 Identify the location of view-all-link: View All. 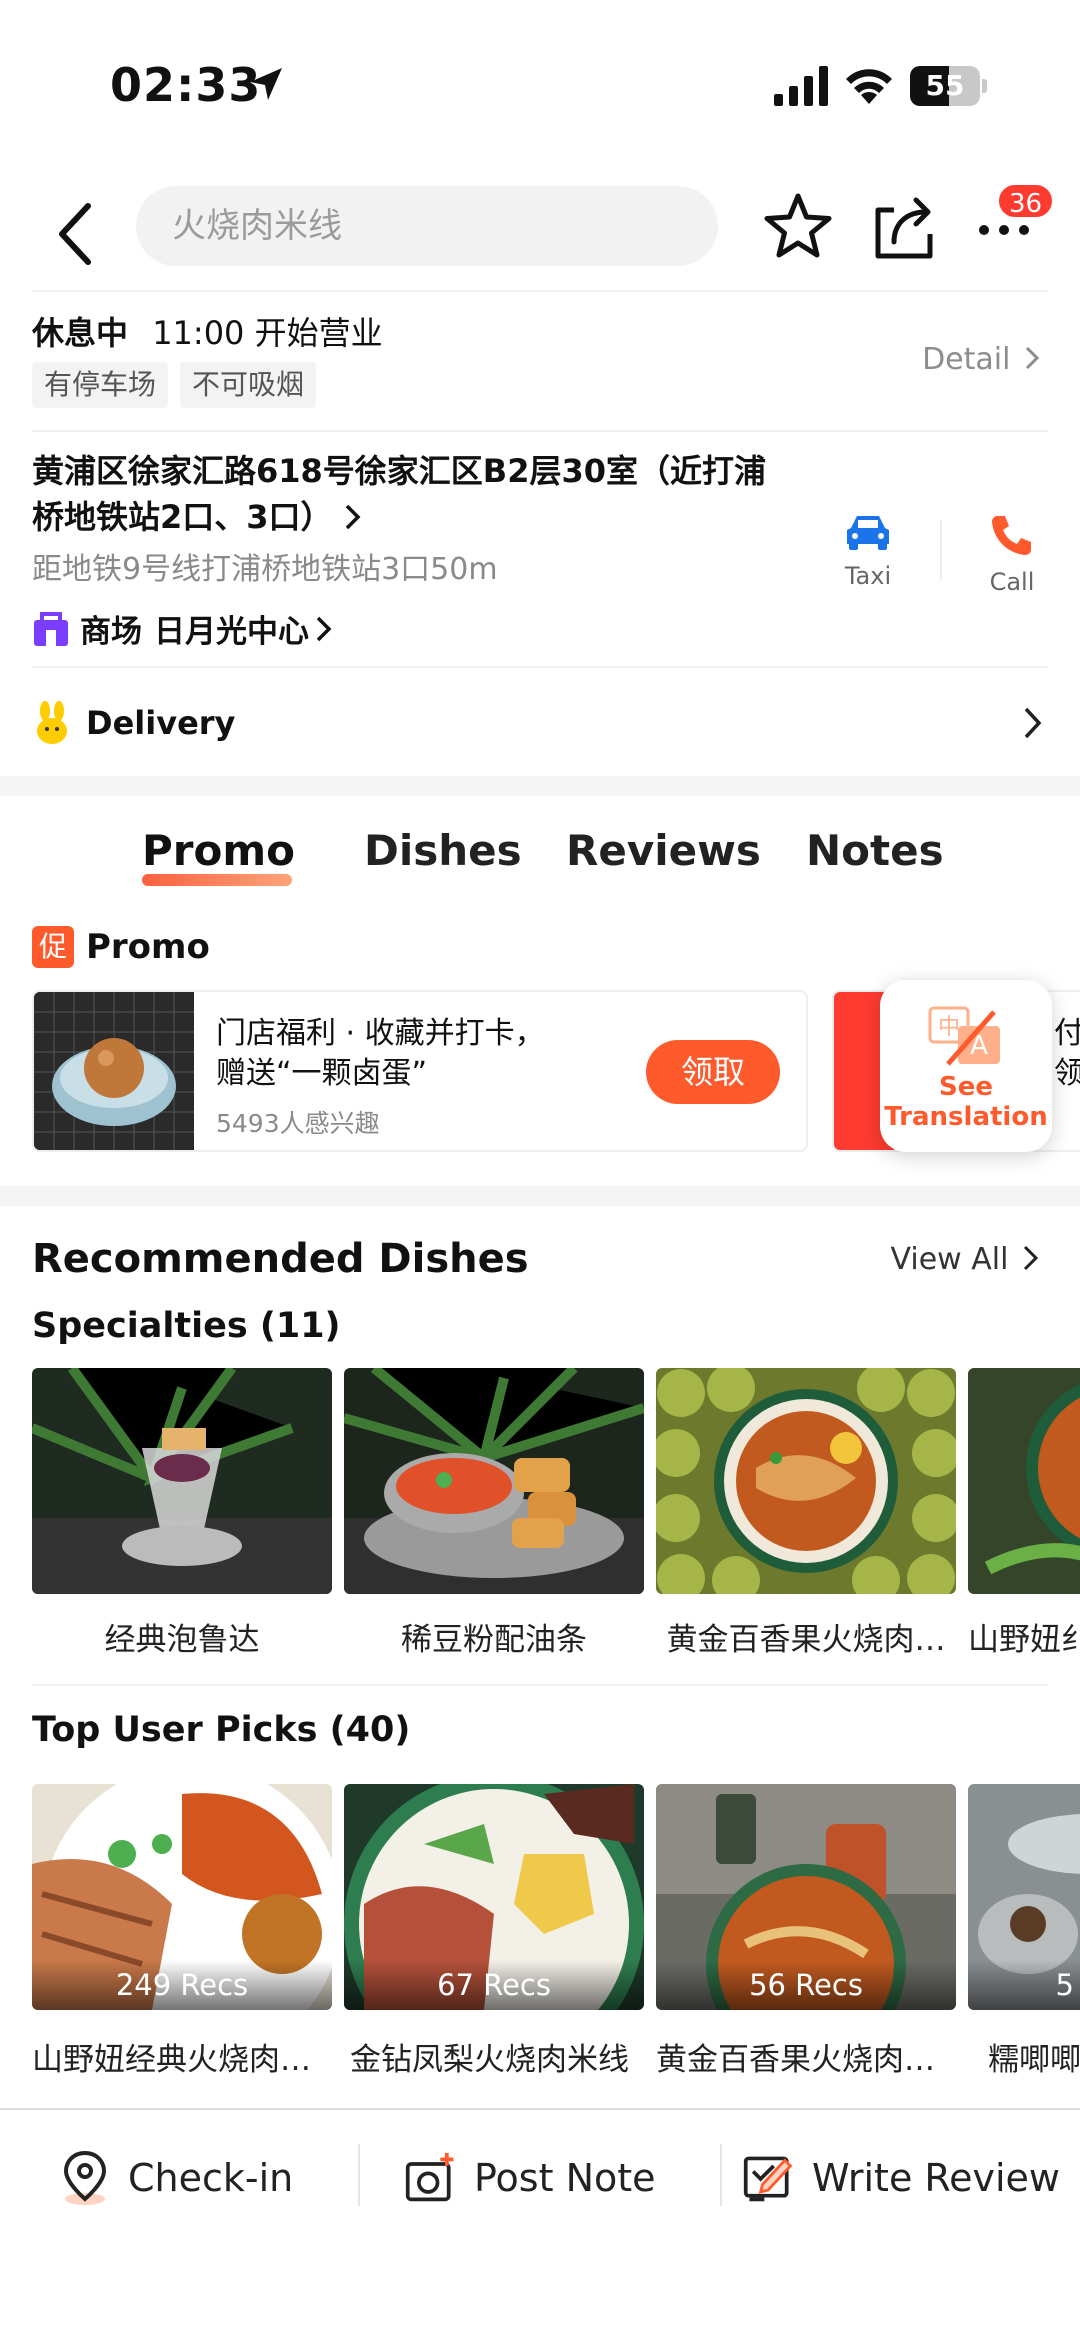
(965, 1259).